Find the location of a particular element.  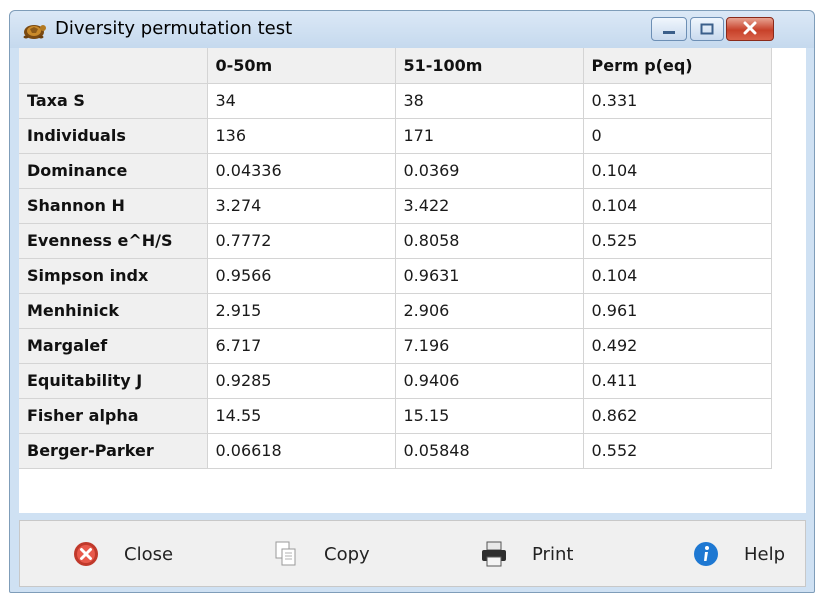

column-header: 51-100m is located at coordinates (489, 66).